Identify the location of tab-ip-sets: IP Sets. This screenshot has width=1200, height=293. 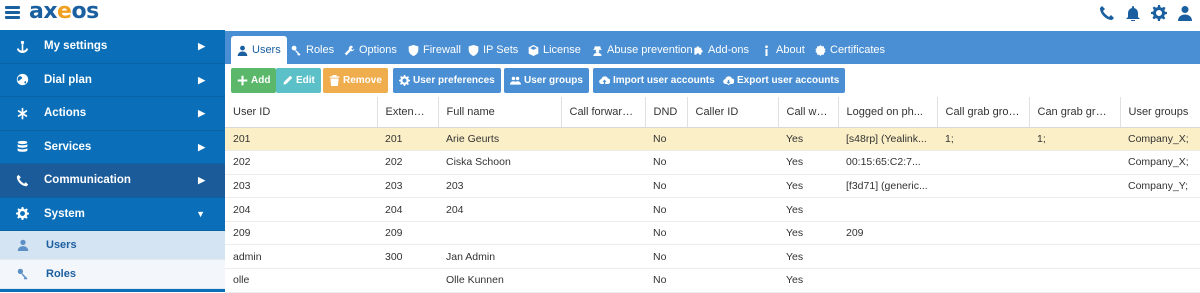
(493, 50).